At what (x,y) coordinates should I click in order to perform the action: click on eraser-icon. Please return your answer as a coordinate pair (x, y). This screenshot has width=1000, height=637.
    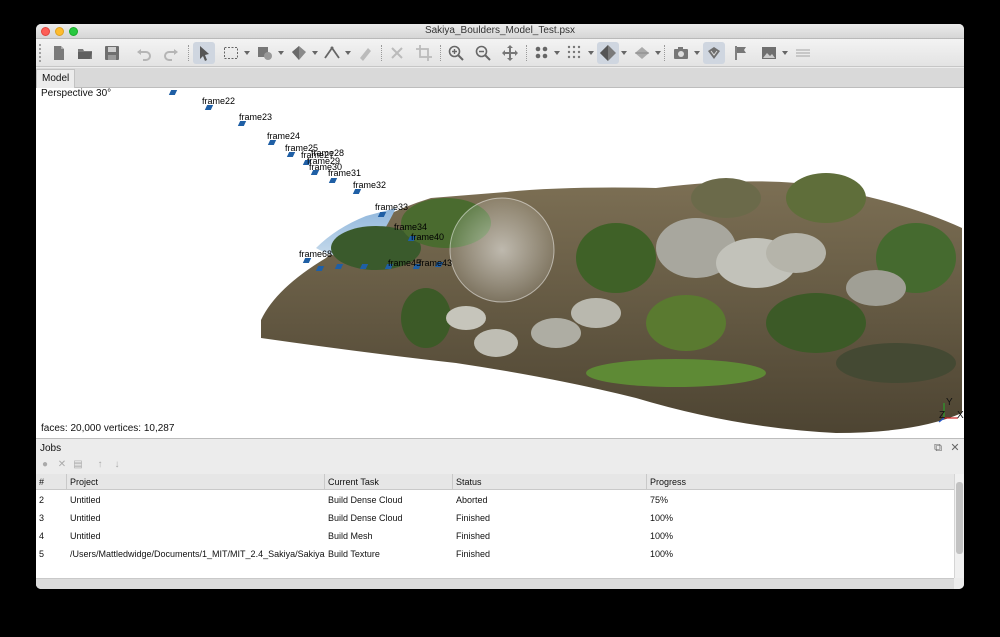
    Looking at the image, I should click on (365, 53).